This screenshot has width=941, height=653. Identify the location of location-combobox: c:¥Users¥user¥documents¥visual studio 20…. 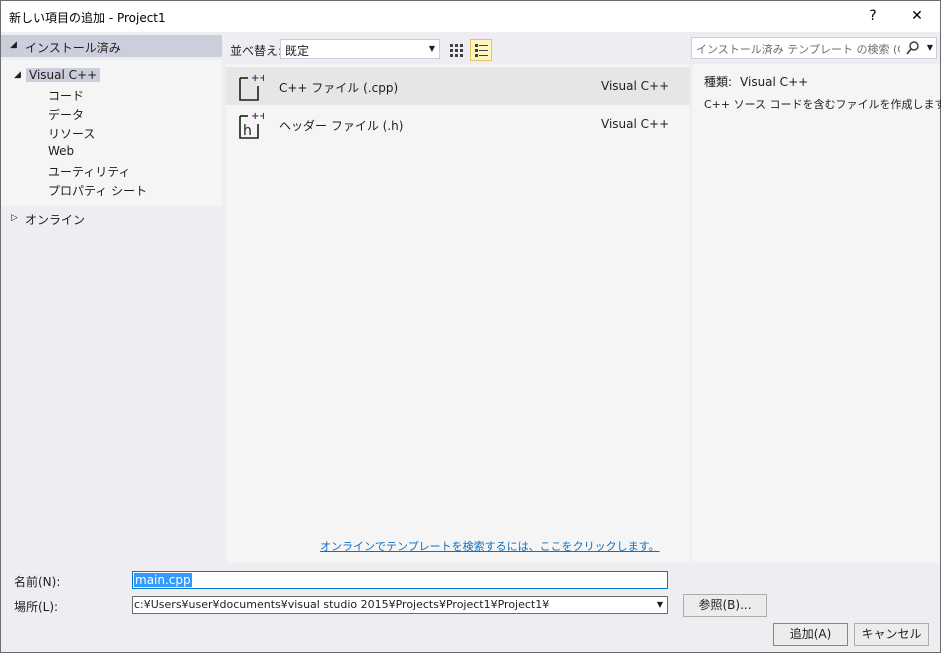
(400, 605).